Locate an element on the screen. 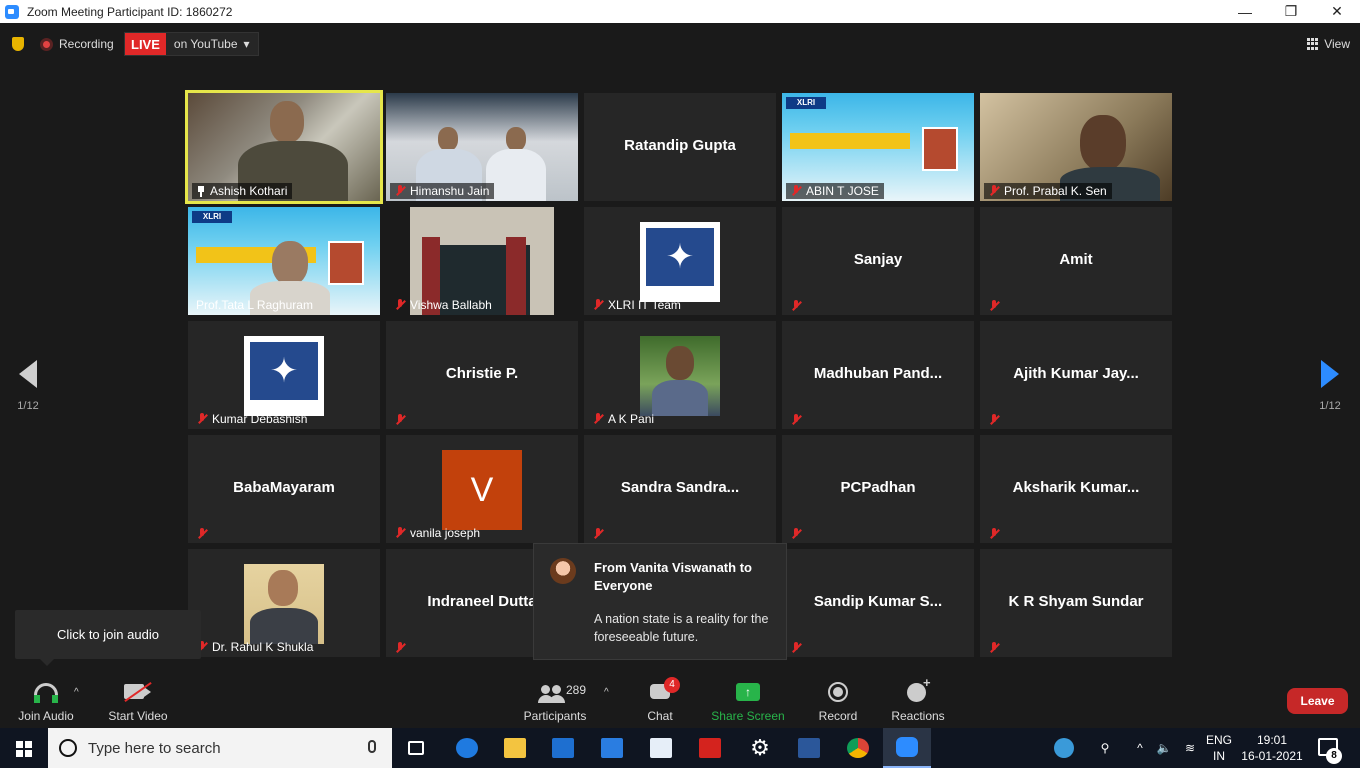 The image size is (1360, 768). participant-name-label: ABIN T JOSE is located at coordinates (835, 191).